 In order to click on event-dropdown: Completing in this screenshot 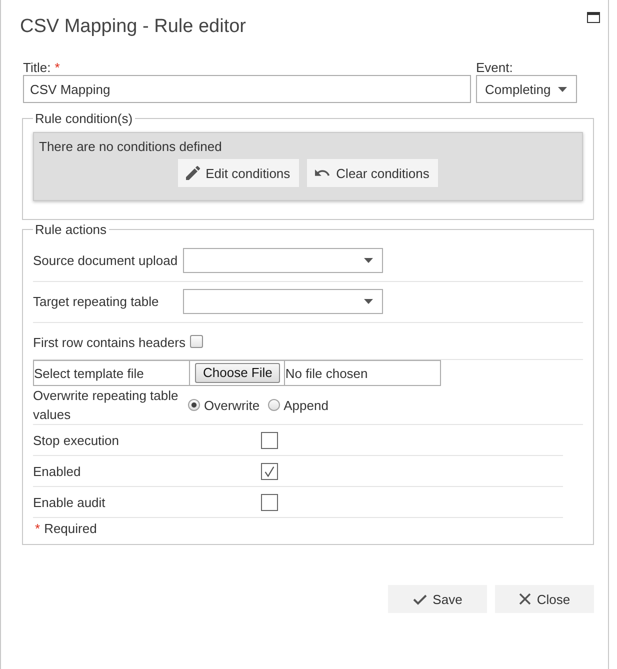, I will do `click(526, 89)`.